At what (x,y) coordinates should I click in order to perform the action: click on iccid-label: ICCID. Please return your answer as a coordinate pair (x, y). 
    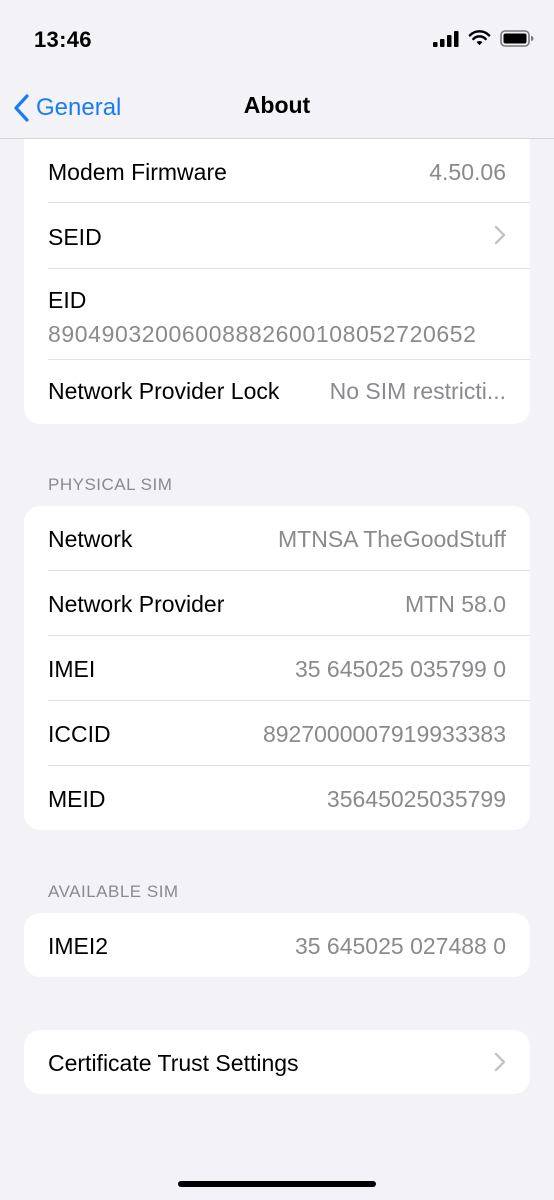
    Looking at the image, I should click on (79, 734).